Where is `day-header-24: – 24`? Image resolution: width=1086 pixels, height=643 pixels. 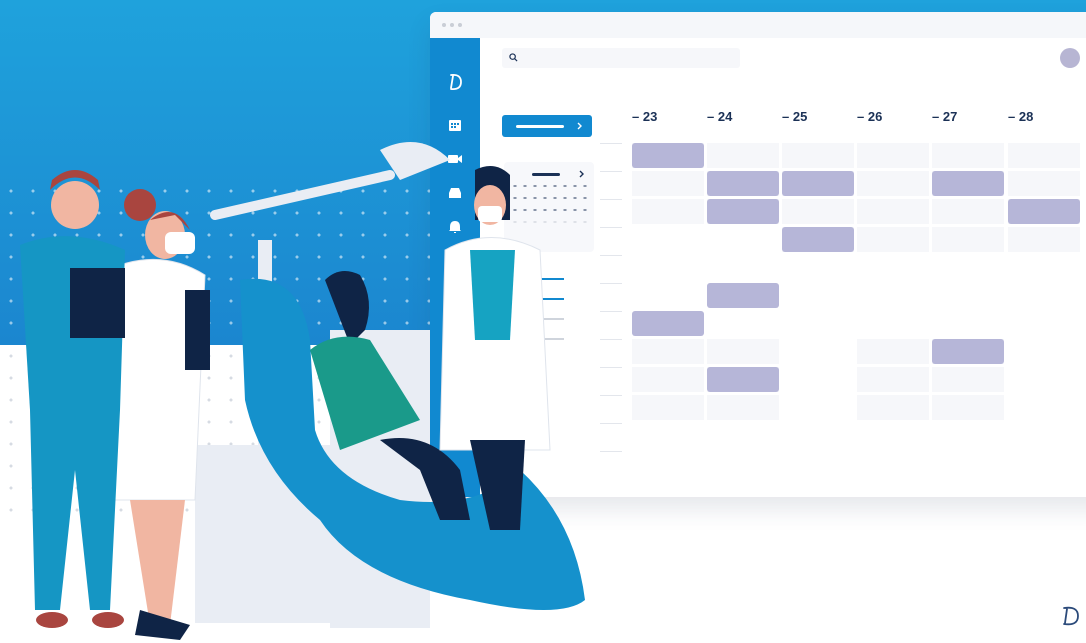
day-header-24: – 24 is located at coordinates (719, 116).